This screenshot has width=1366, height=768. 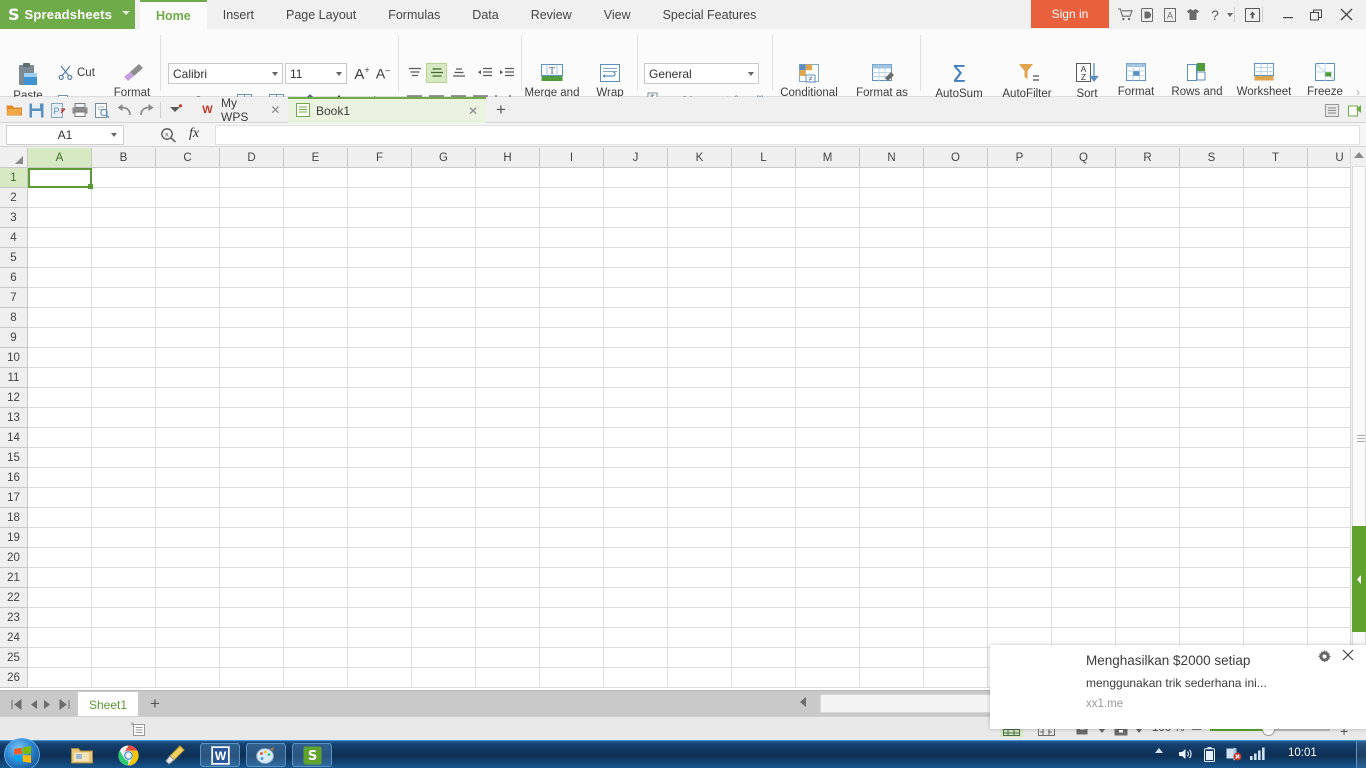 What do you see at coordinates (892, 598) in the screenshot?
I see `cell-N22` at bounding box center [892, 598].